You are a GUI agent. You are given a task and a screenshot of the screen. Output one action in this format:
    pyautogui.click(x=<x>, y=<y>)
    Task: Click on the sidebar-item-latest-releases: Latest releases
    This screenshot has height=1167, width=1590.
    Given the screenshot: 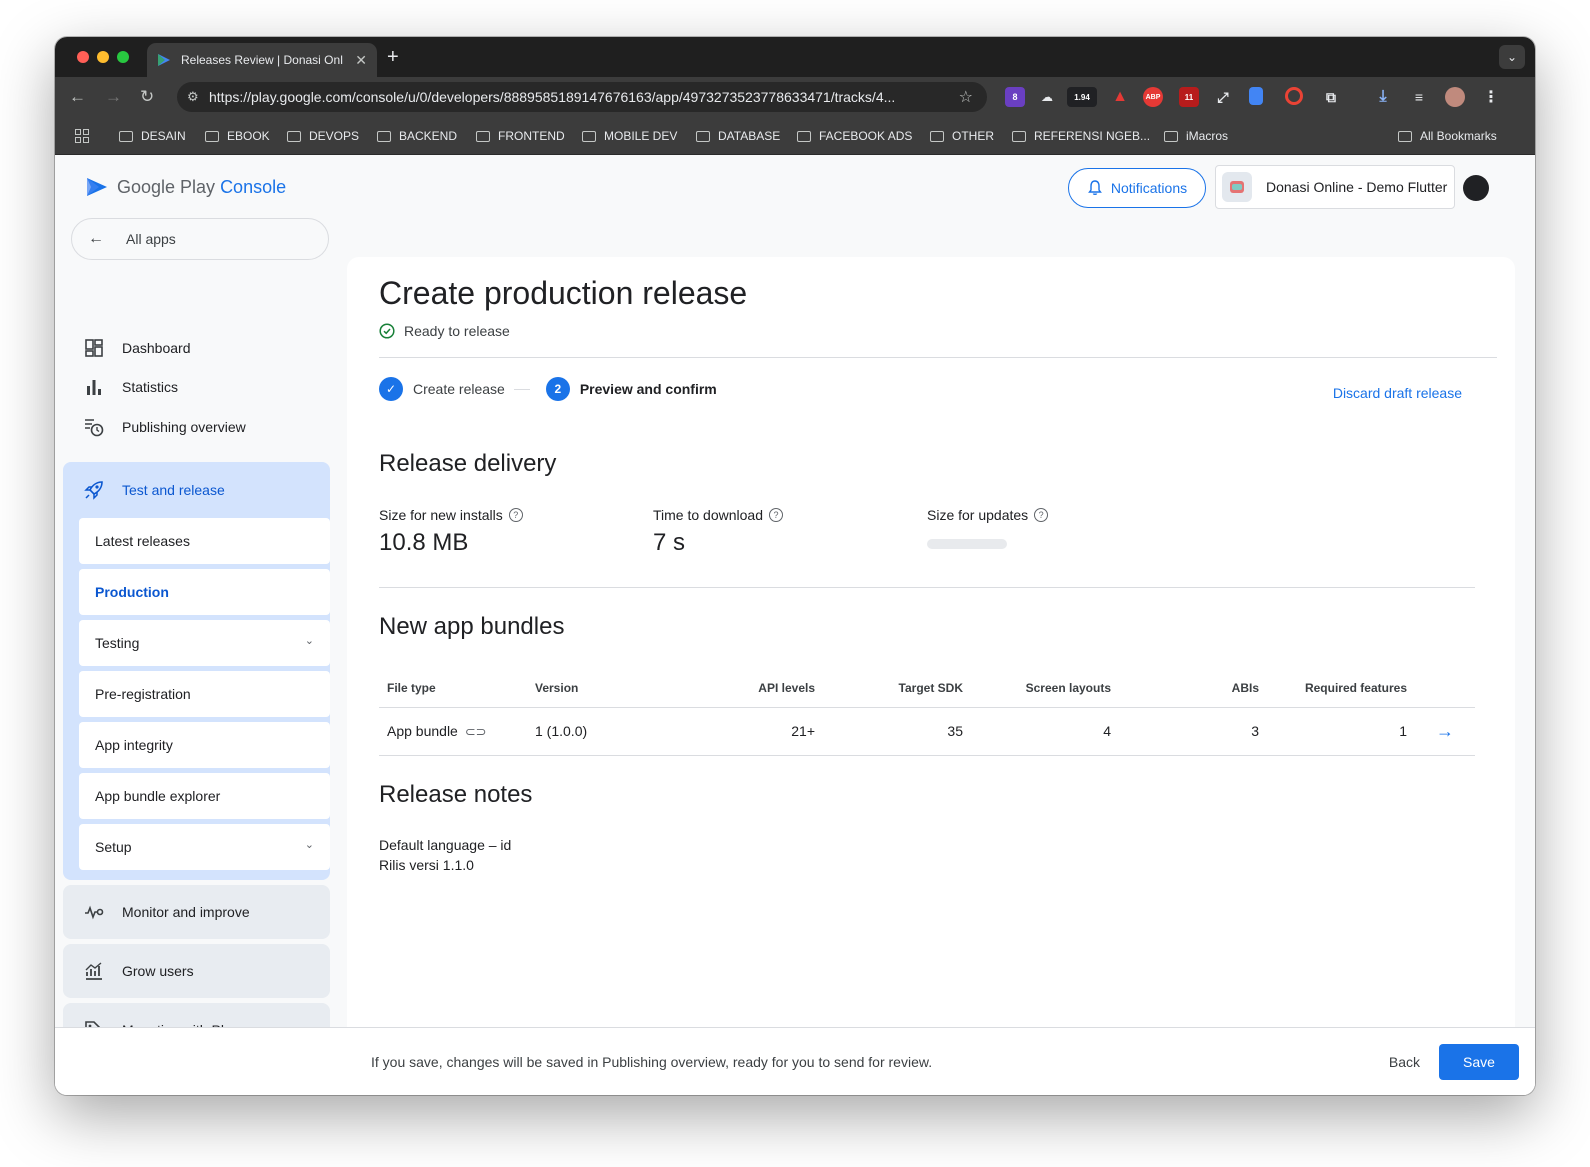 What is the action you would take?
    pyautogui.click(x=204, y=541)
    